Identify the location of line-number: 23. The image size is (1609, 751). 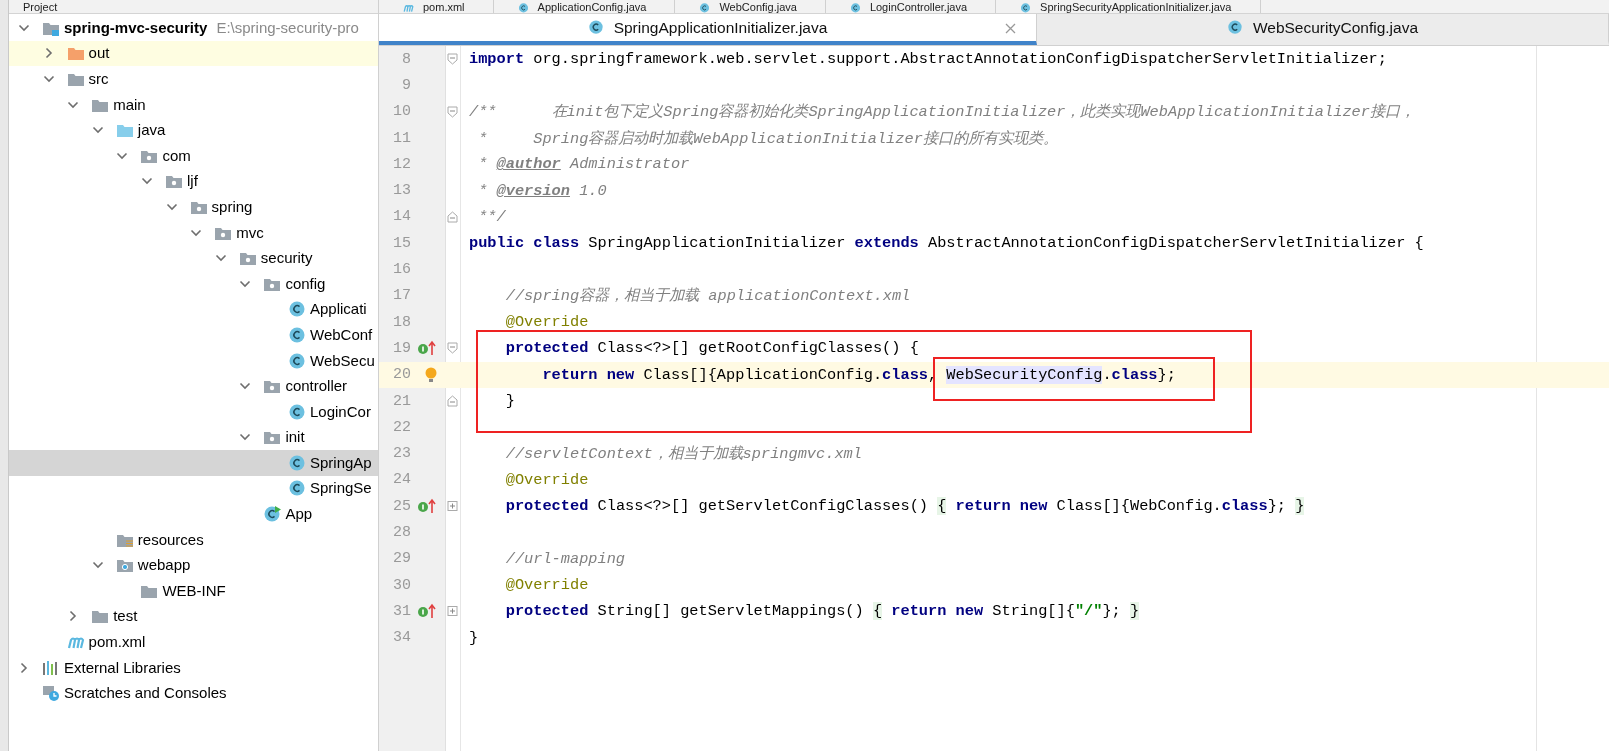
(401, 454).